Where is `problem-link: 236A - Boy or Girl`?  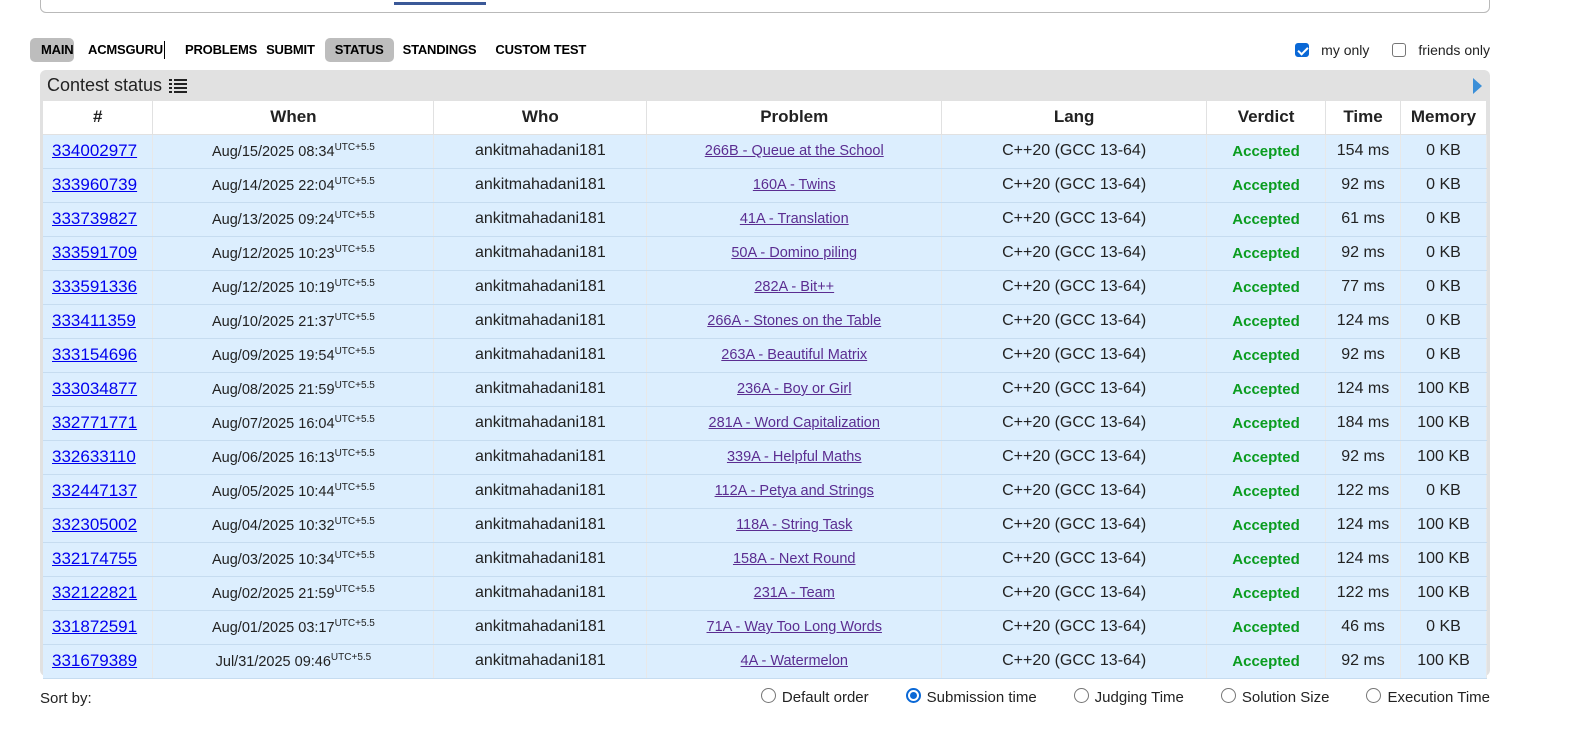
problem-link: 236A - Boy or Girl is located at coordinates (794, 389).